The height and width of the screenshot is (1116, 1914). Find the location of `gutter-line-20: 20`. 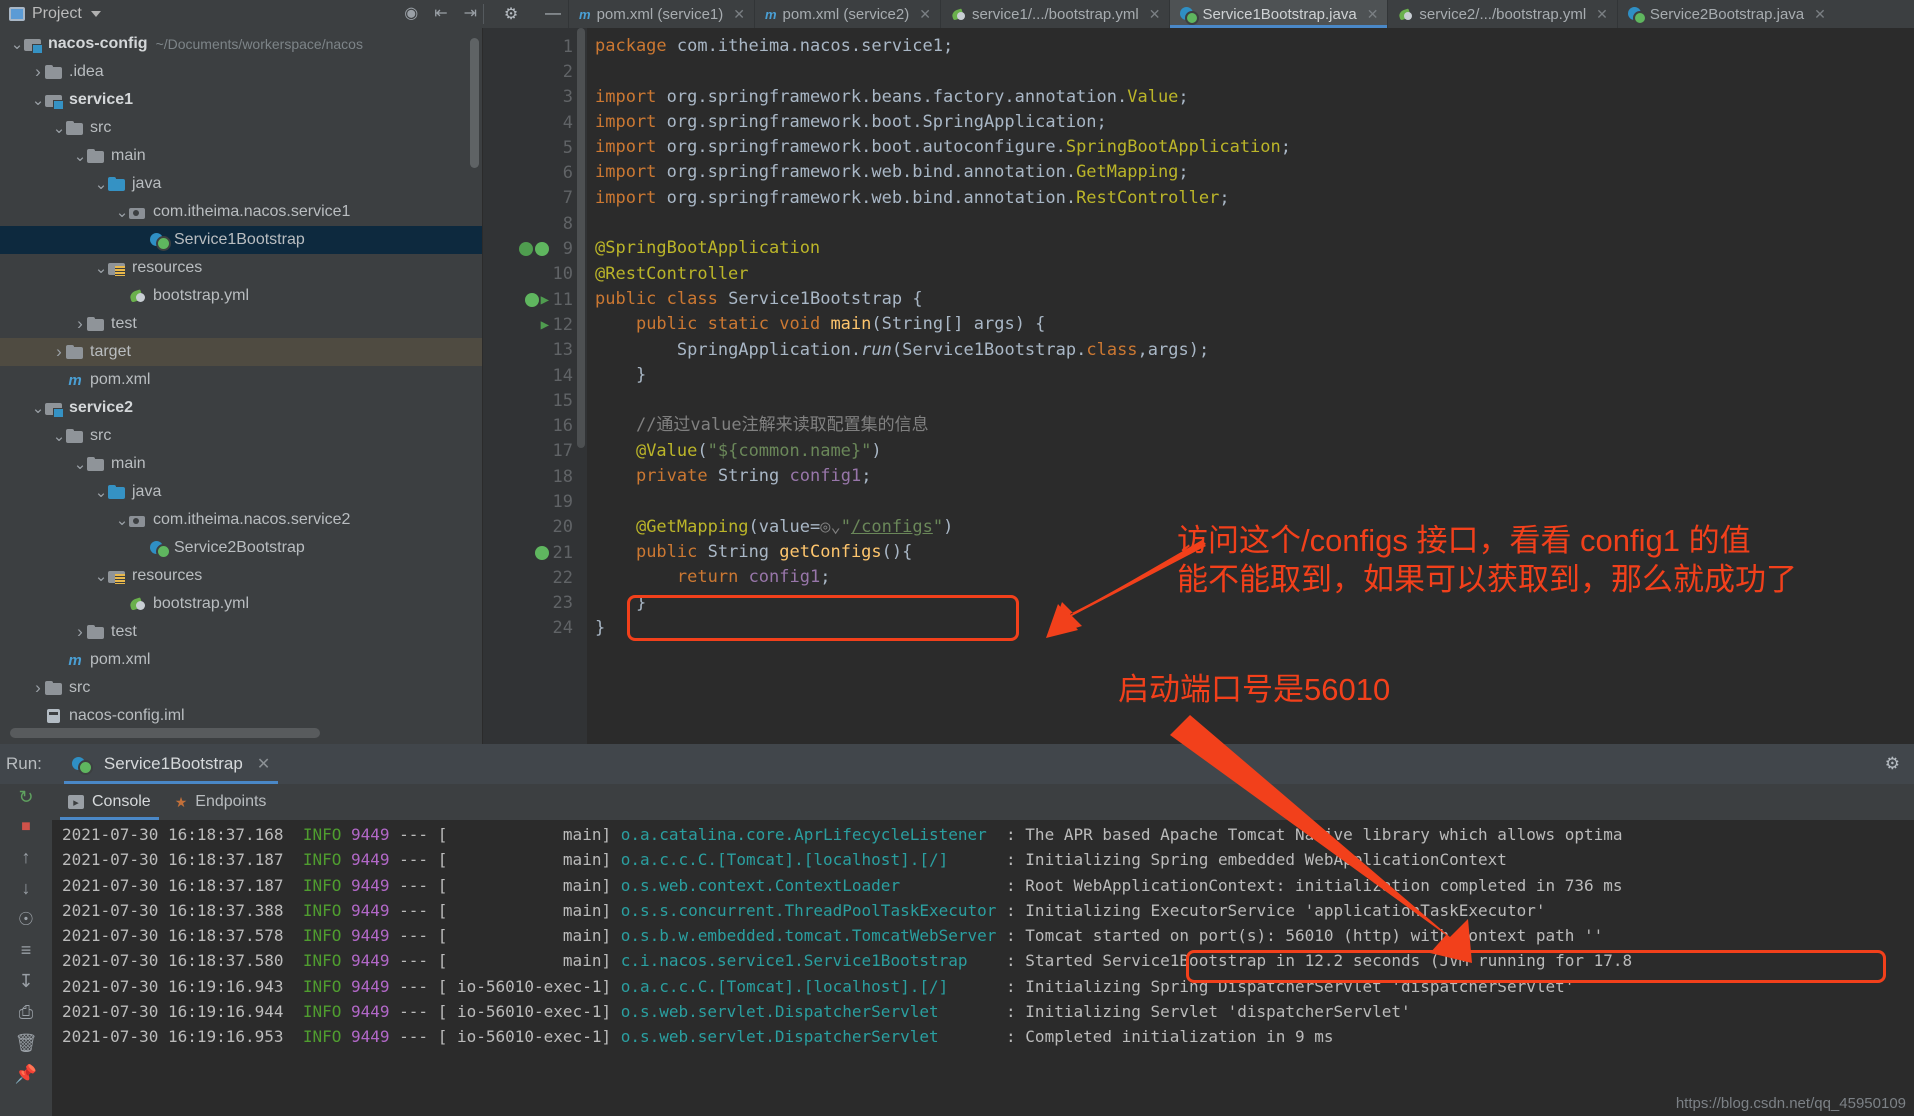

gutter-line-20: 20 is located at coordinates (529, 527).